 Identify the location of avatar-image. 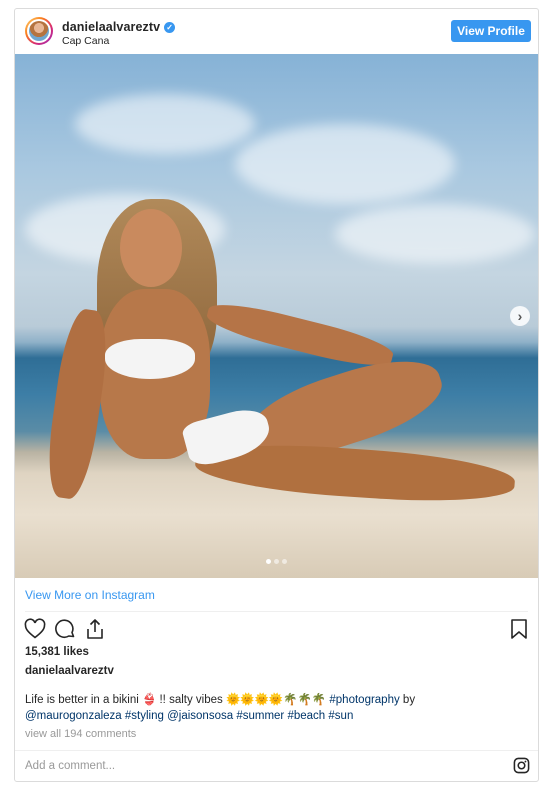
(39, 31).